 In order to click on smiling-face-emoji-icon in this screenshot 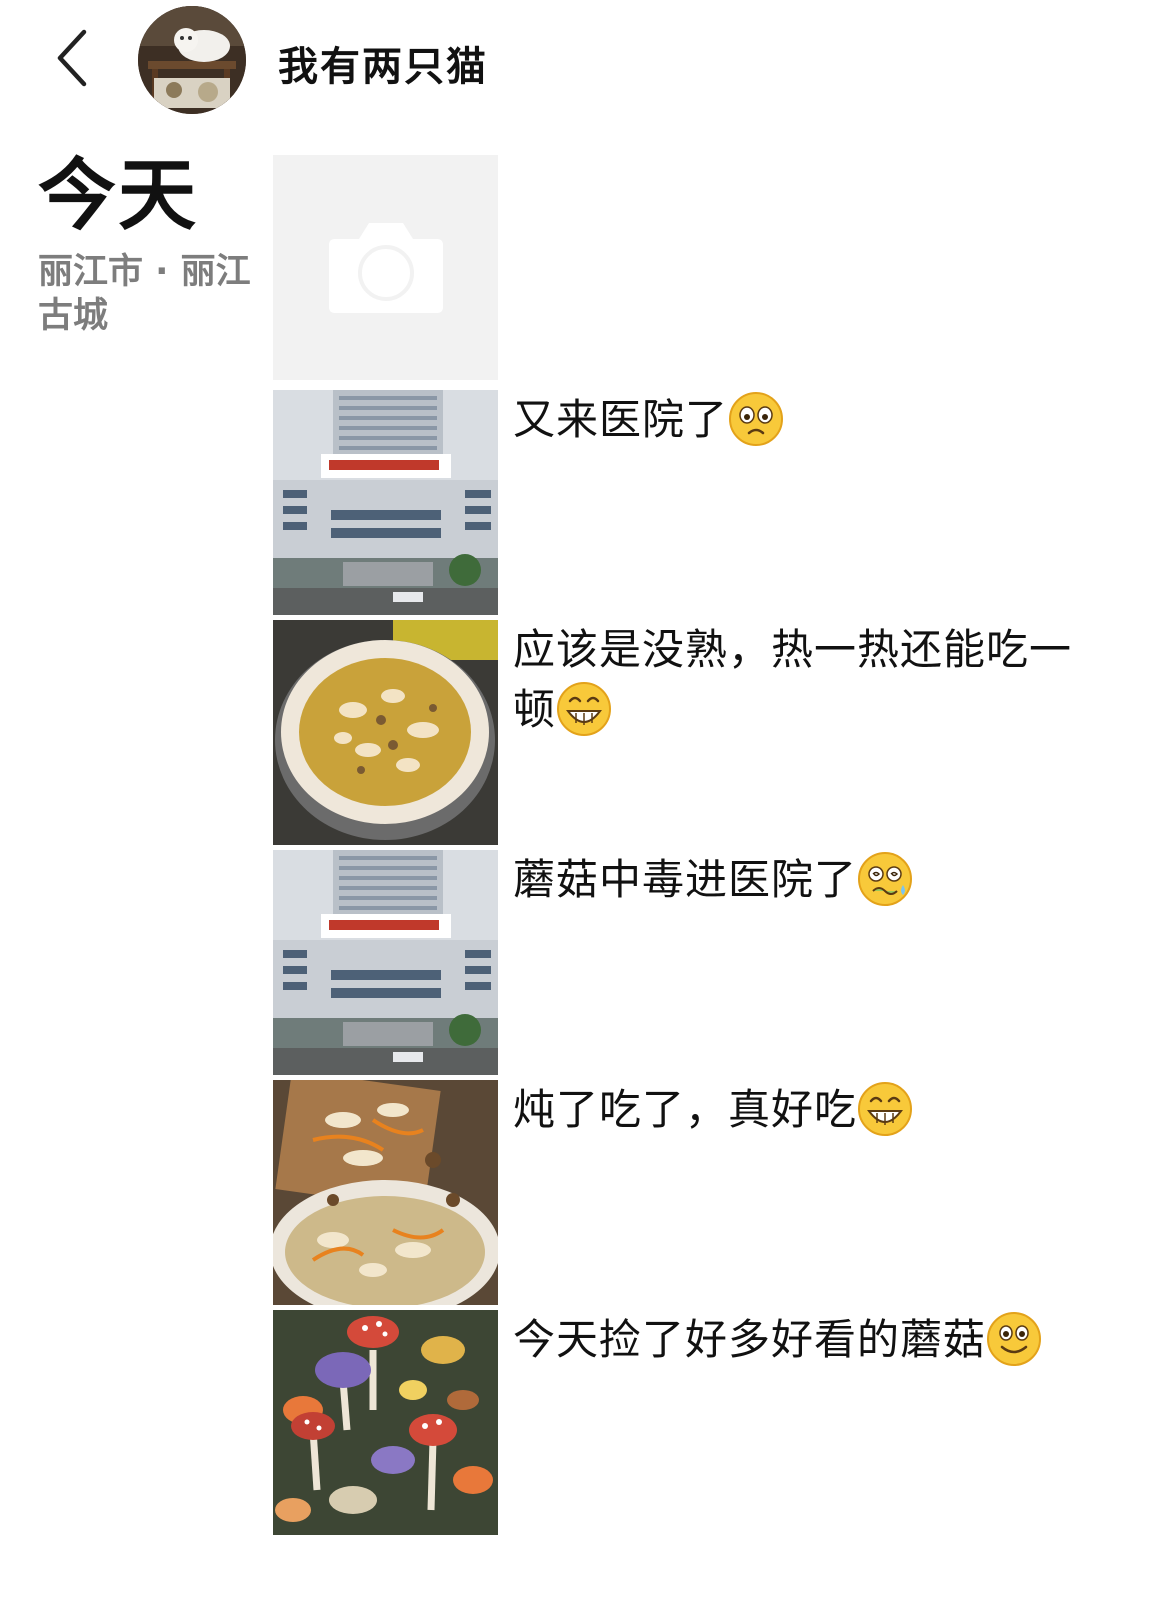, I will do `click(1014, 1338)`.